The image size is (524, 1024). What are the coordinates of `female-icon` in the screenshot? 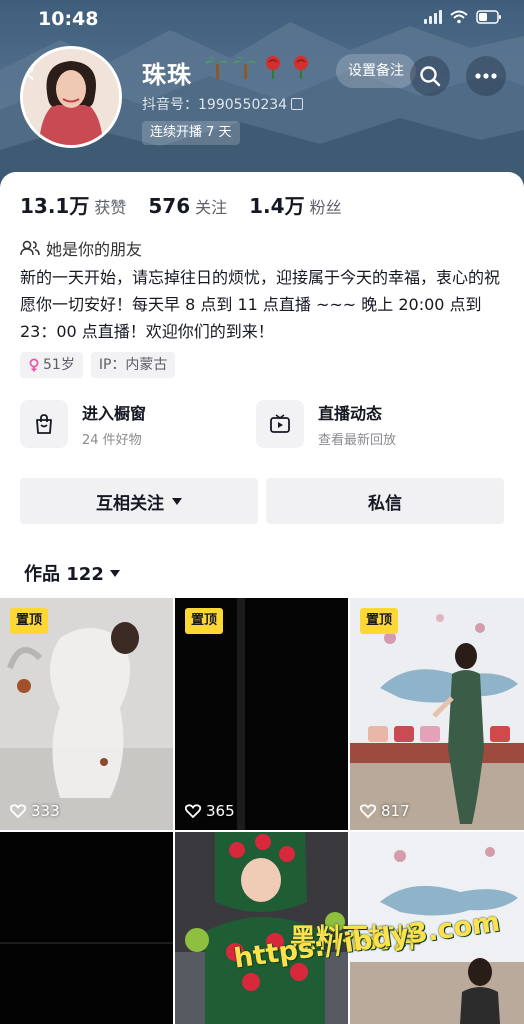 It's located at (34, 365).